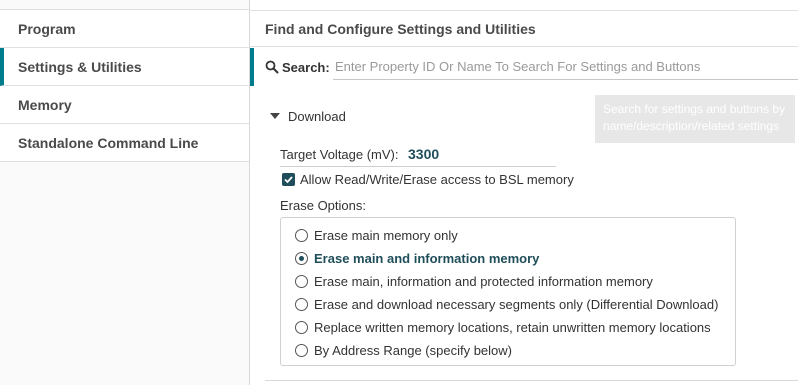  What do you see at coordinates (531, 380) in the screenshot?
I see `section-divider` at bounding box center [531, 380].